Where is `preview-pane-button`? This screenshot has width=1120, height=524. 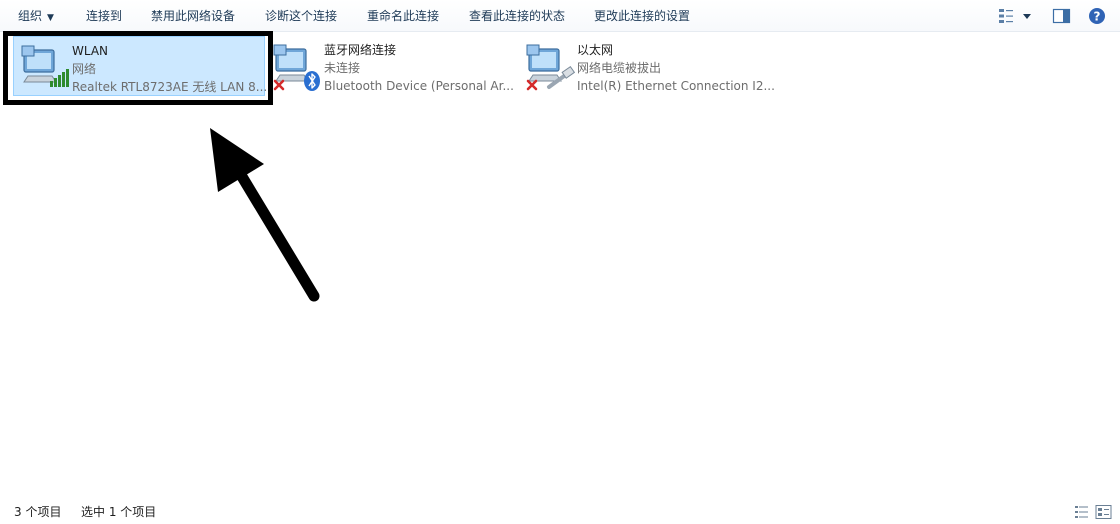 preview-pane-button is located at coordinates (1062, 16).